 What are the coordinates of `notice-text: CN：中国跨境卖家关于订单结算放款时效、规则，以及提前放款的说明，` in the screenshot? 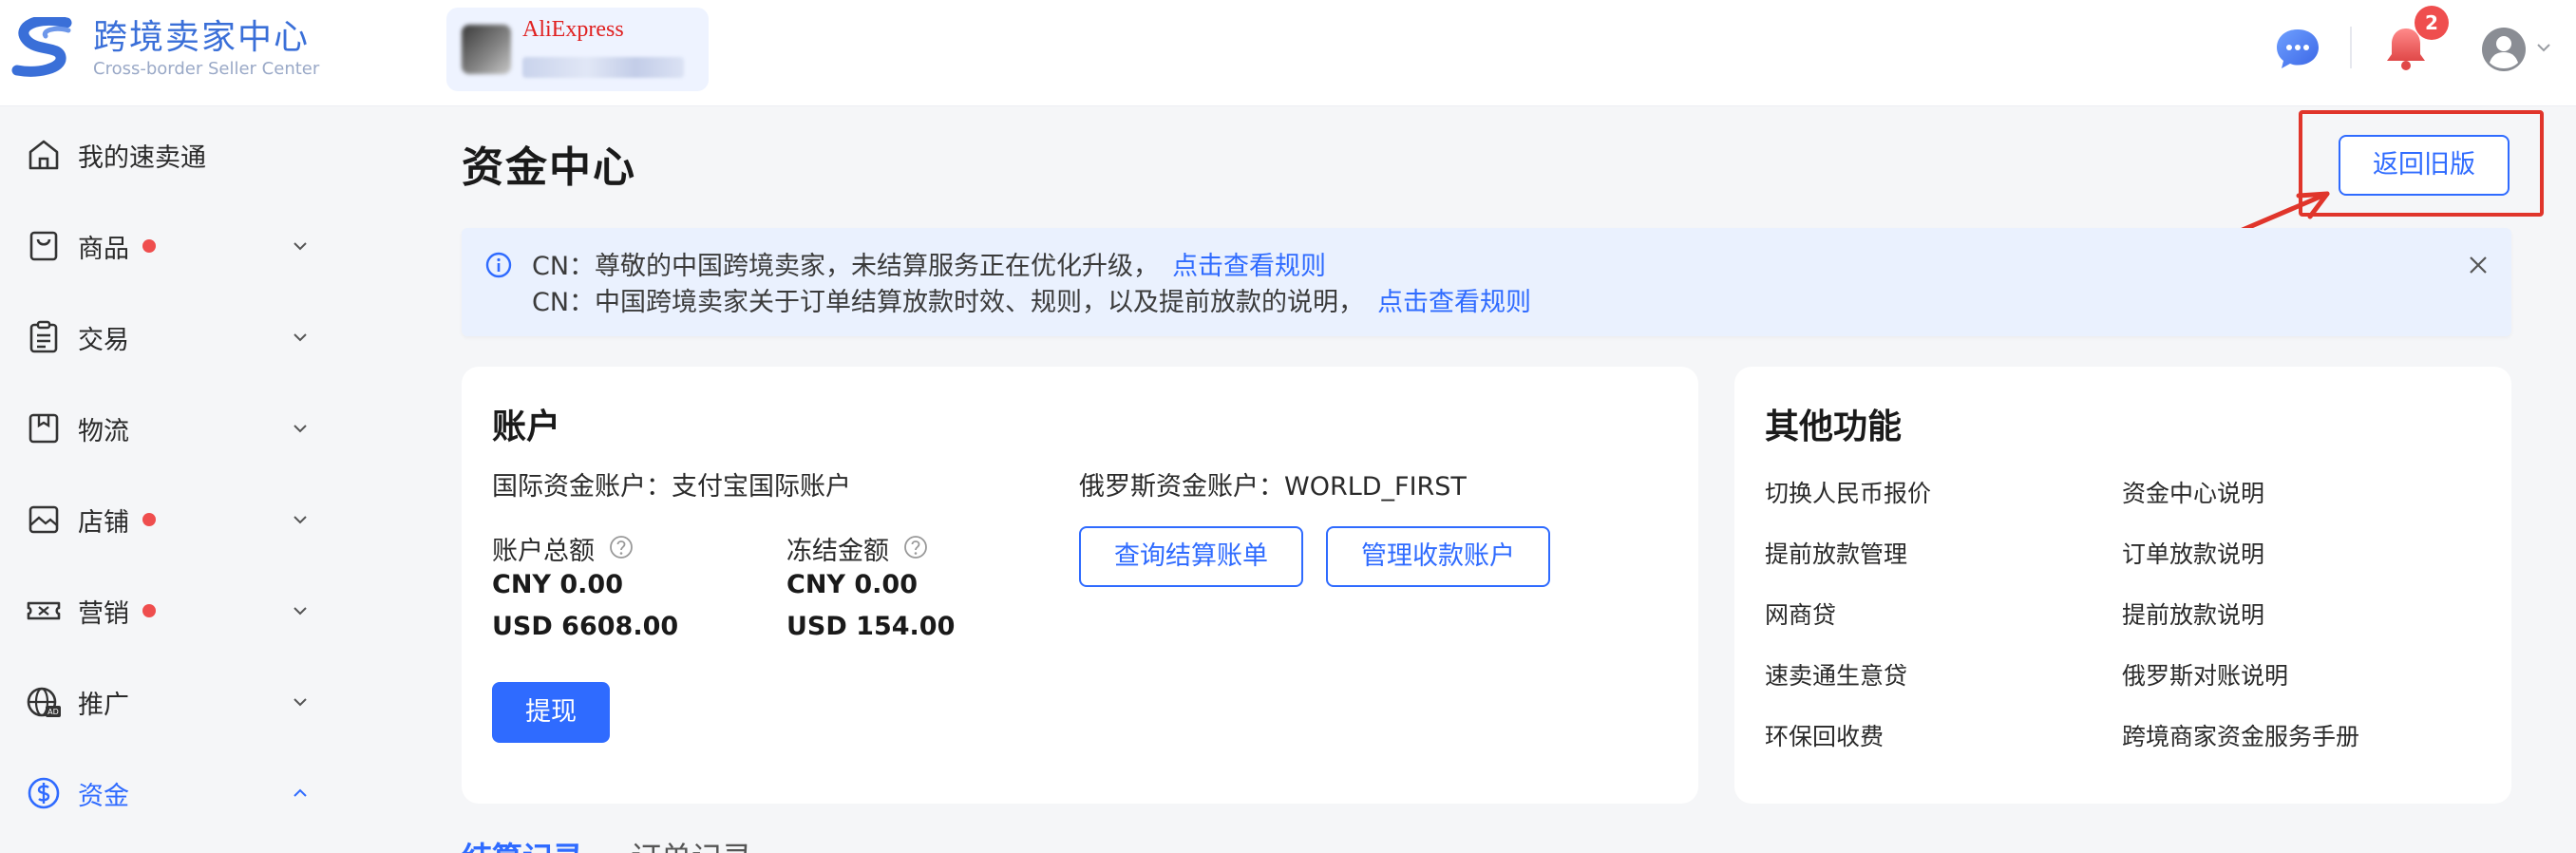 It's located at (948, 302).